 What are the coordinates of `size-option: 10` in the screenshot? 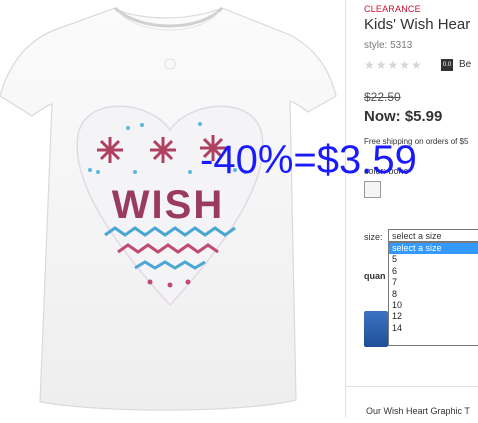 It's located at (433, 305).